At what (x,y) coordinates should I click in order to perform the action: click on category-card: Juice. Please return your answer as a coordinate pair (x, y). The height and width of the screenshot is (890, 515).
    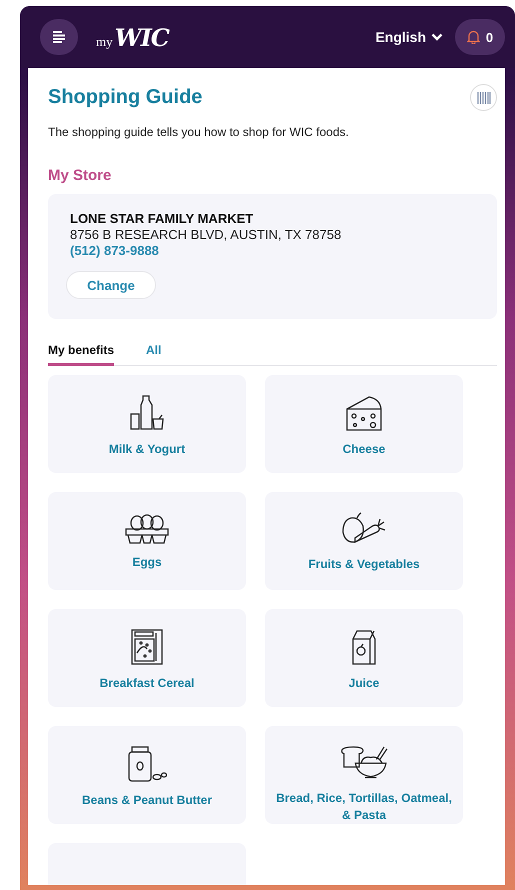
    Looking at the image, I should click on (364, 658).